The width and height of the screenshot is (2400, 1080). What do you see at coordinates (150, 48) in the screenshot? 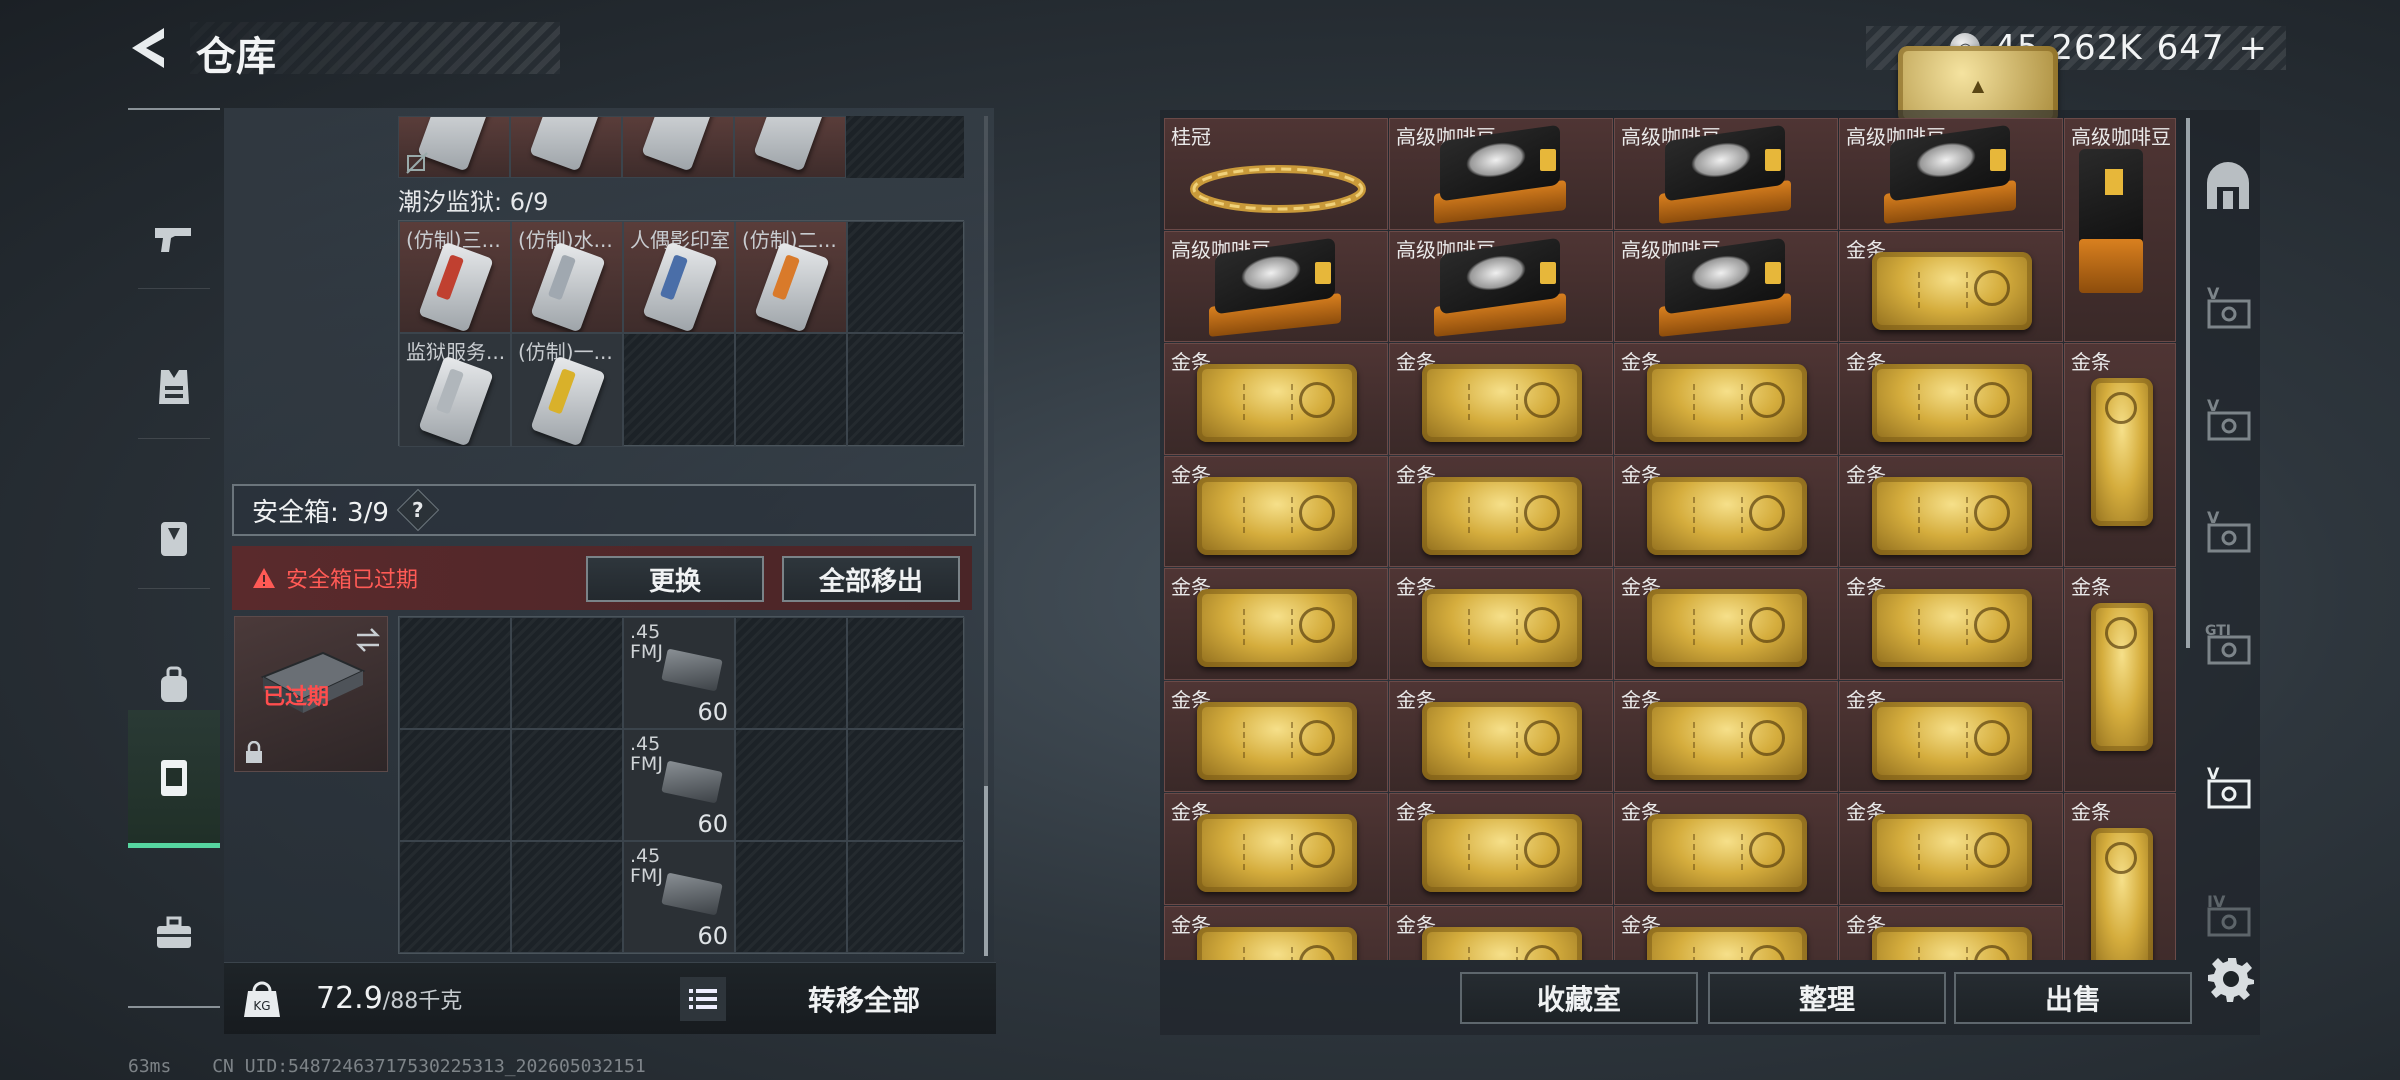
I see `back-arrow-icon` at bounding box center [150, 48].